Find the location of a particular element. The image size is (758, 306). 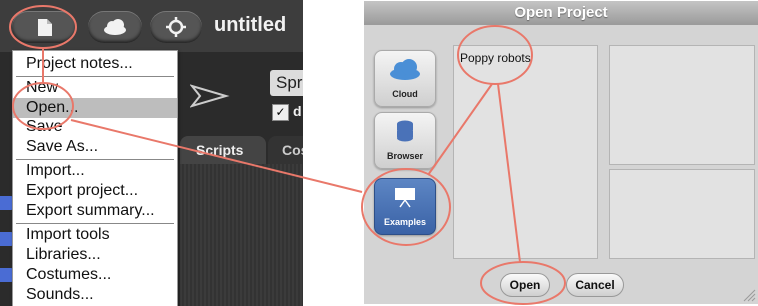

project-notes-pane is located at coordinates (682, 105).